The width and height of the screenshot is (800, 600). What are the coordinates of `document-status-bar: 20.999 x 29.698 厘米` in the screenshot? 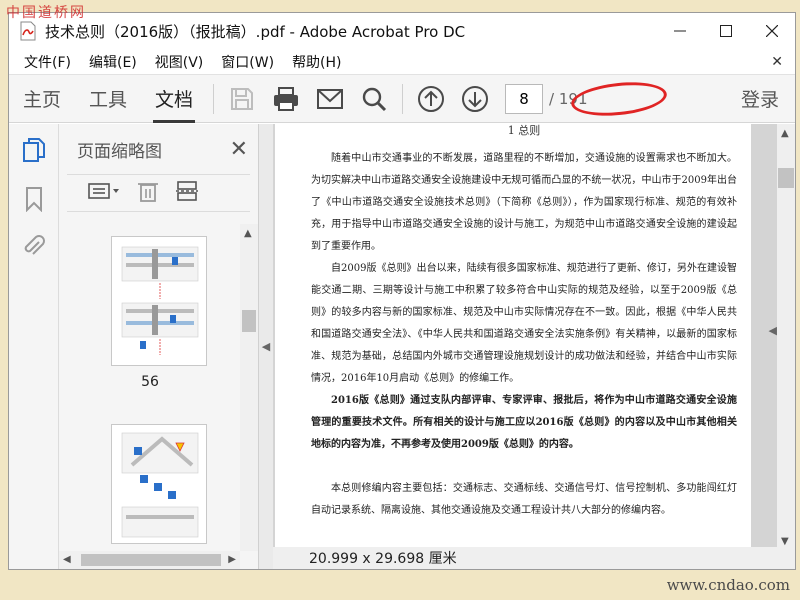 It's located at (534, 558).